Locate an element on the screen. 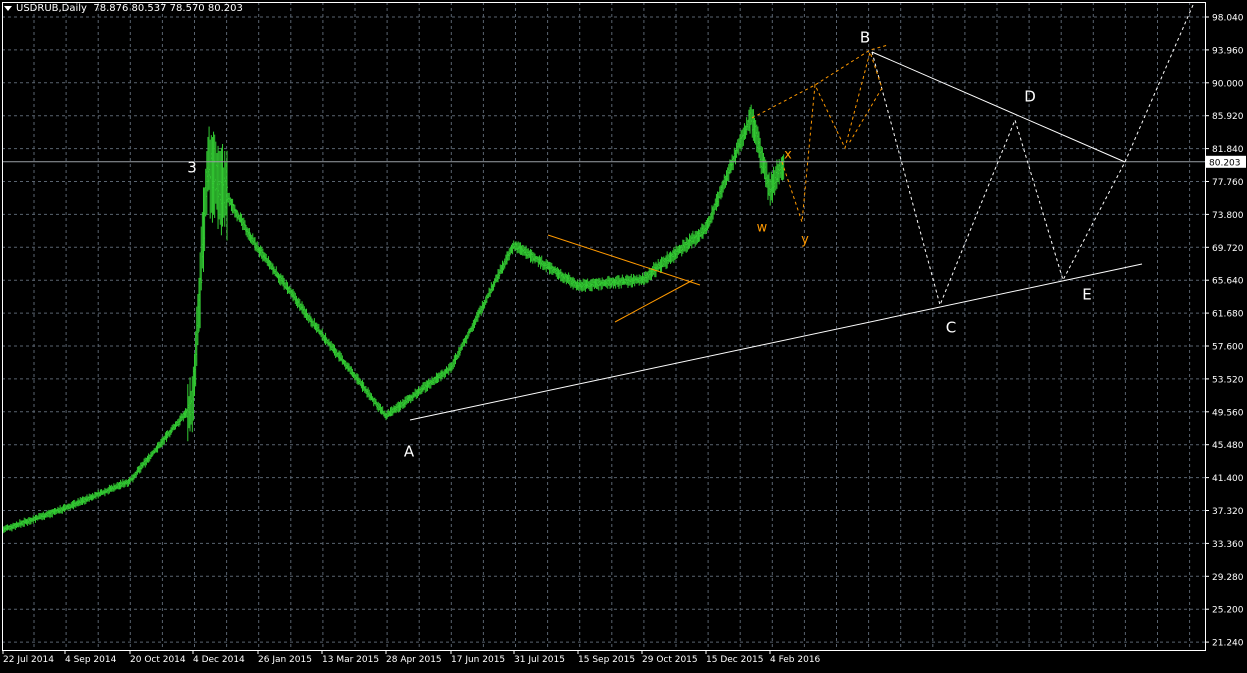  wave-label-B: B is located at coordinates (865, 38).